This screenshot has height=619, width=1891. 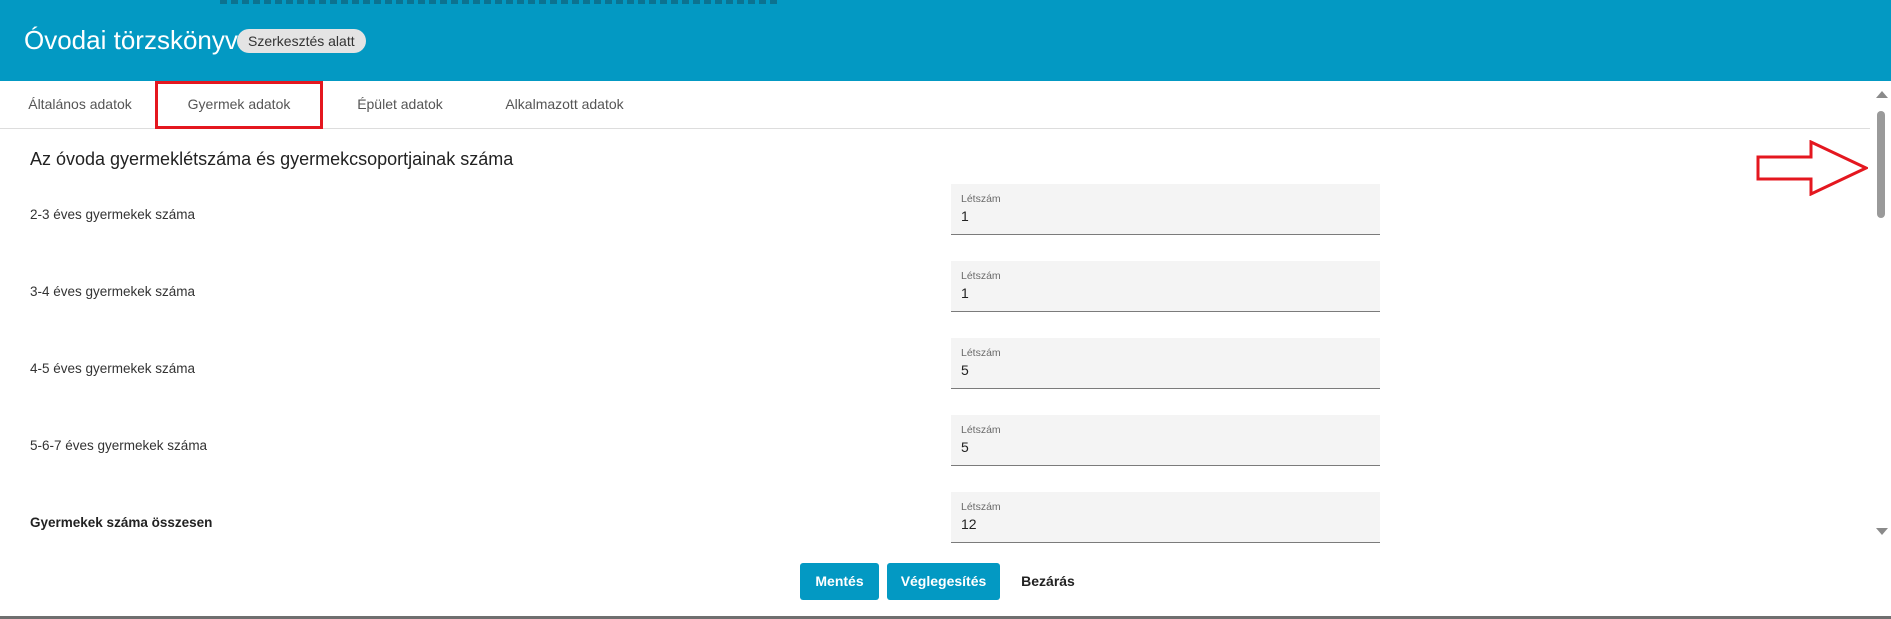 I want to click on headcount-field-age-4-5: Létszám, so click(x=1165, y=363).